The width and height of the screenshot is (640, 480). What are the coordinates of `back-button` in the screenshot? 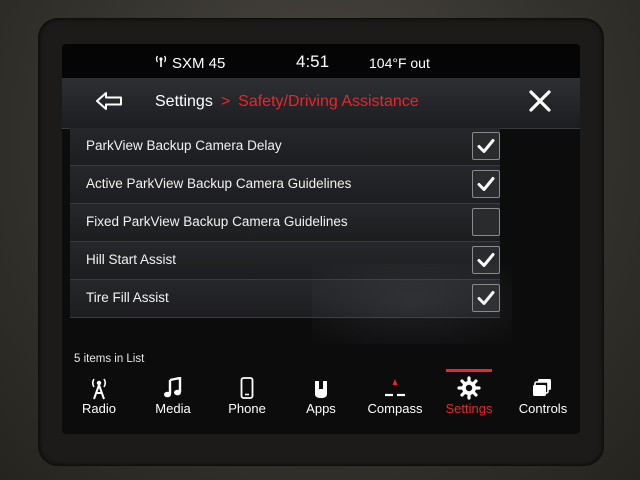 It's located at (109, 103).